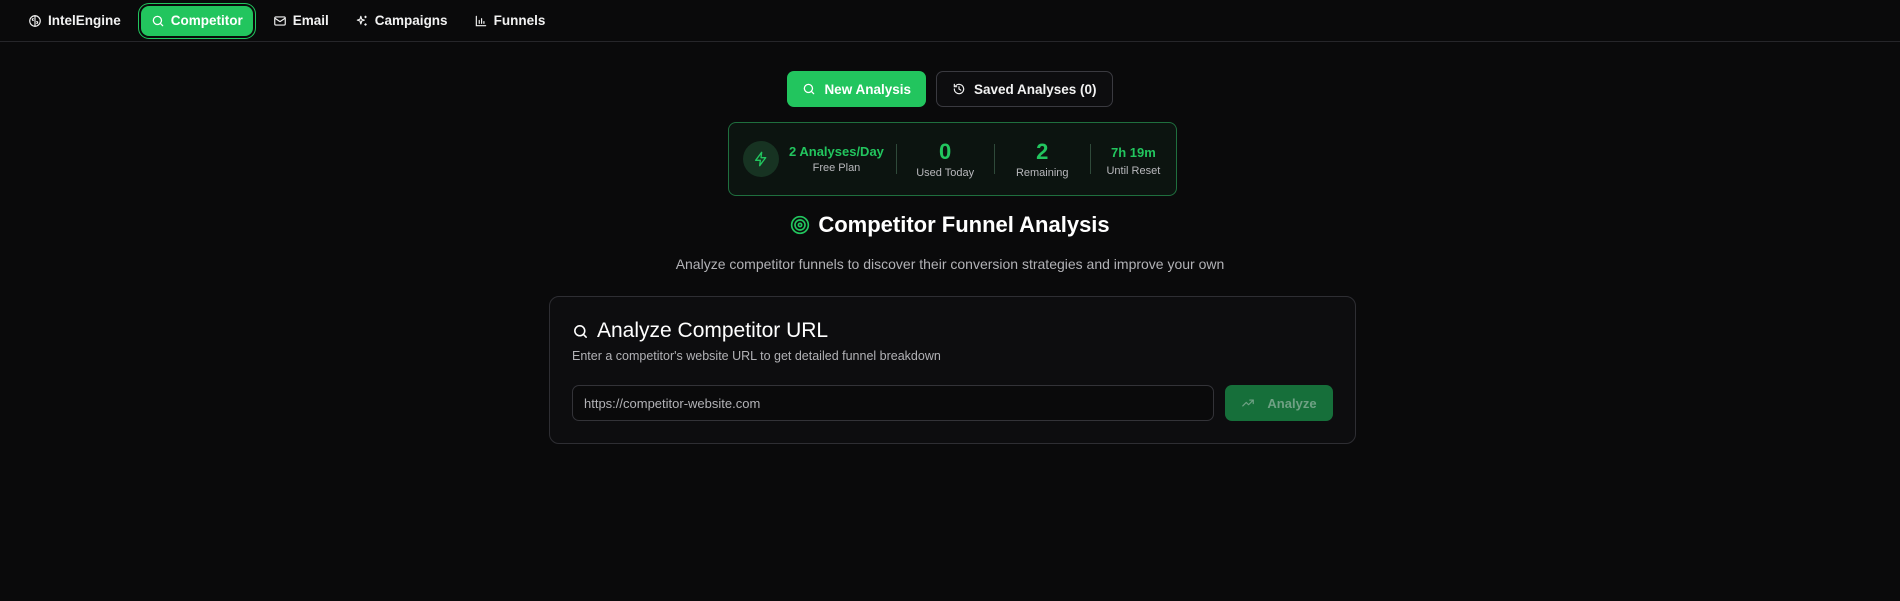 This screenshot has width=1900, height=601. What do you see at coordinates (1035, 89) in the screenshot?
I see `saved-analyses-label: Saved Analyses (0)` at bounding box center [1035, 89].